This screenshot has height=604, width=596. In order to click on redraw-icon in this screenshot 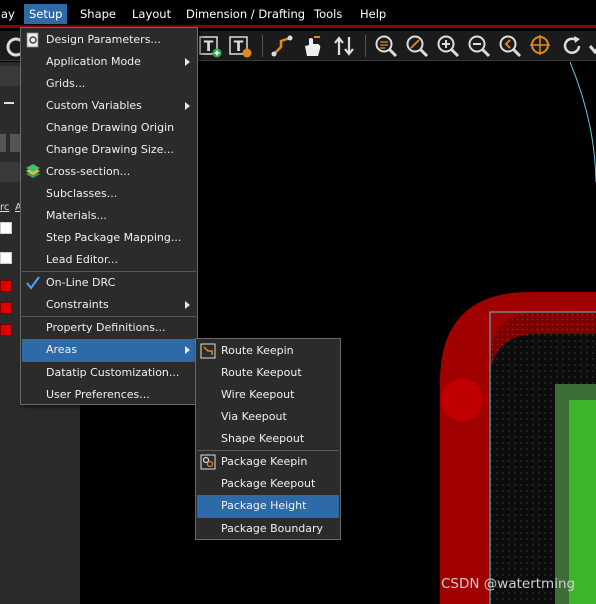, I will do `click(572, 46)`.